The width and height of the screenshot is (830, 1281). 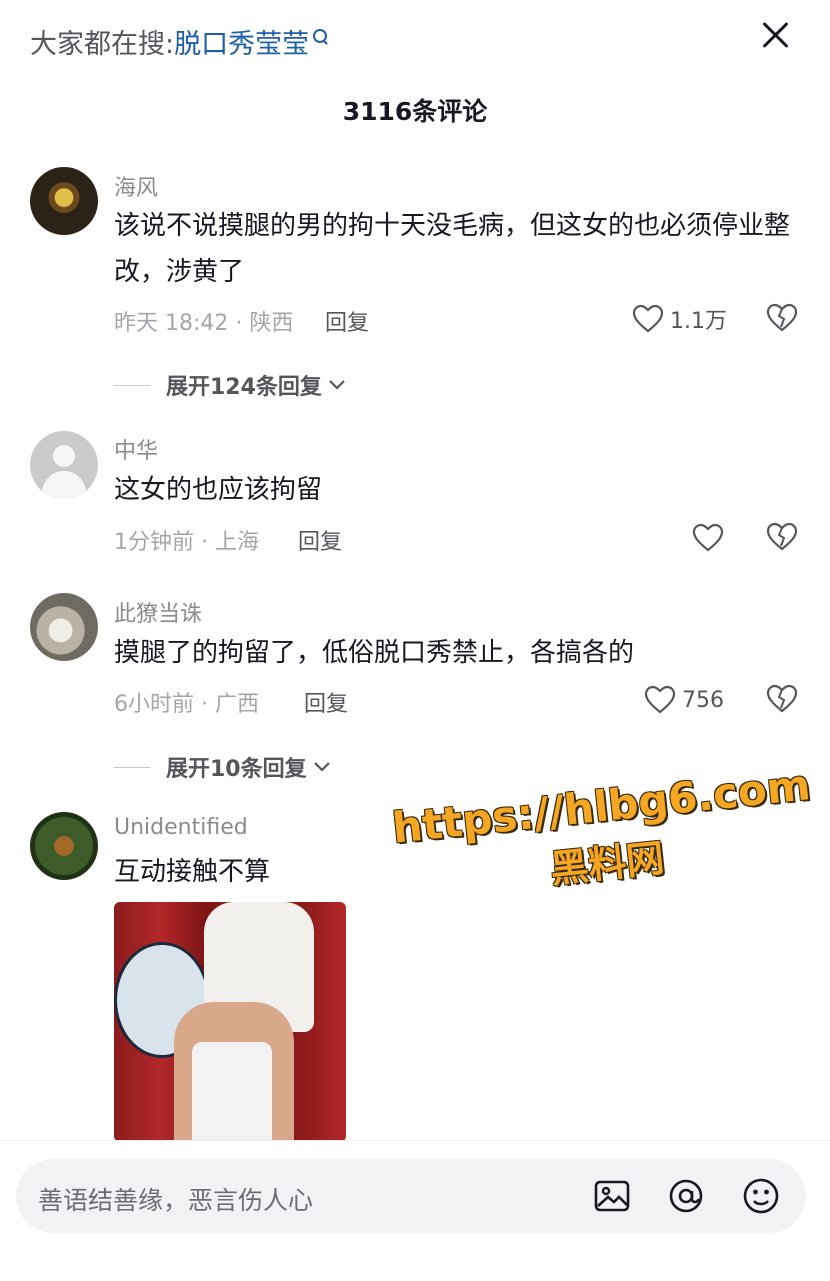 I want to click on like-button, so click(x=708, y=538).